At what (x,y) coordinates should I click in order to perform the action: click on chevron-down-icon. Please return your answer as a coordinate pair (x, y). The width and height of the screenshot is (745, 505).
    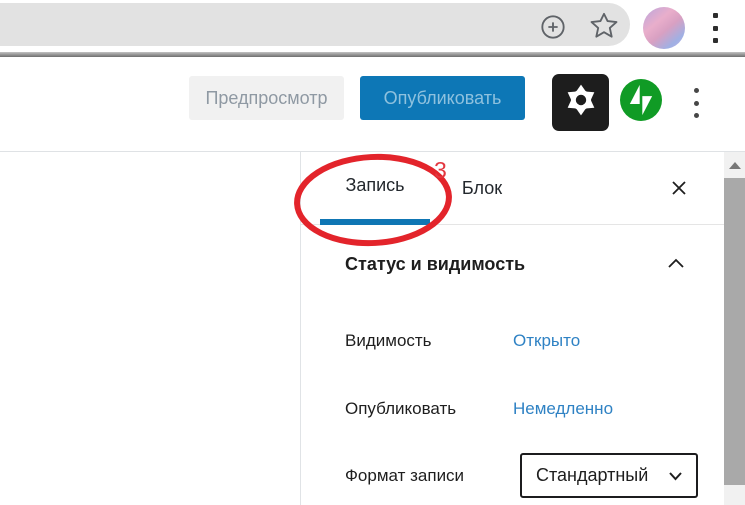
    Looking at the image, I should click on (675, 475).